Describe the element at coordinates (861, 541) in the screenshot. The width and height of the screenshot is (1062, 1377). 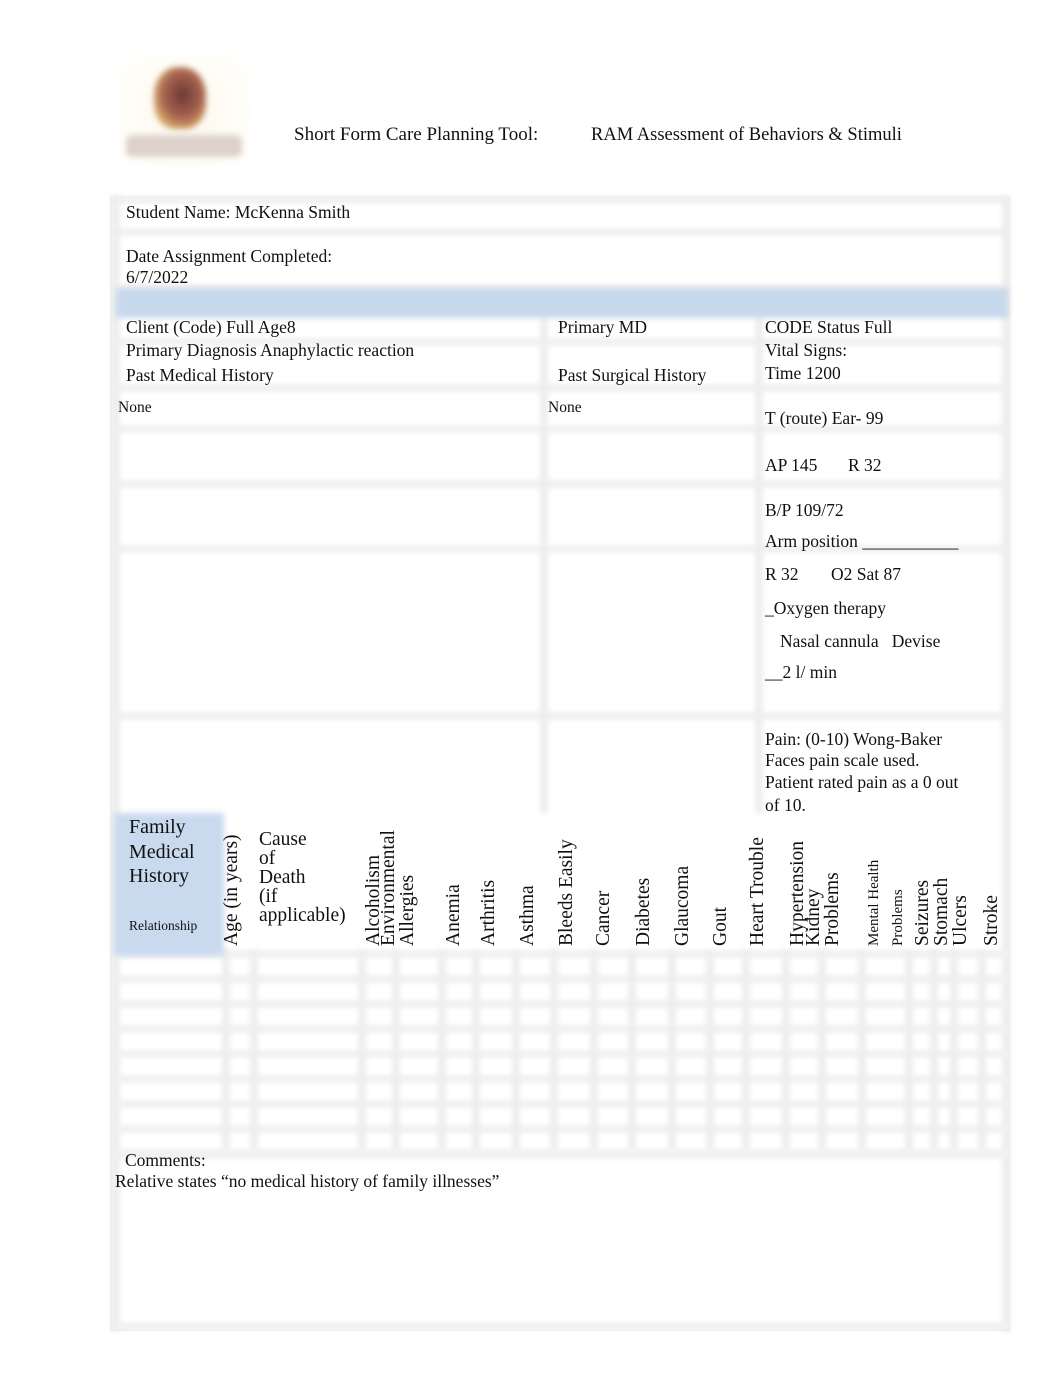
I see `vital-arm-position: Arm position ___________` at that location.